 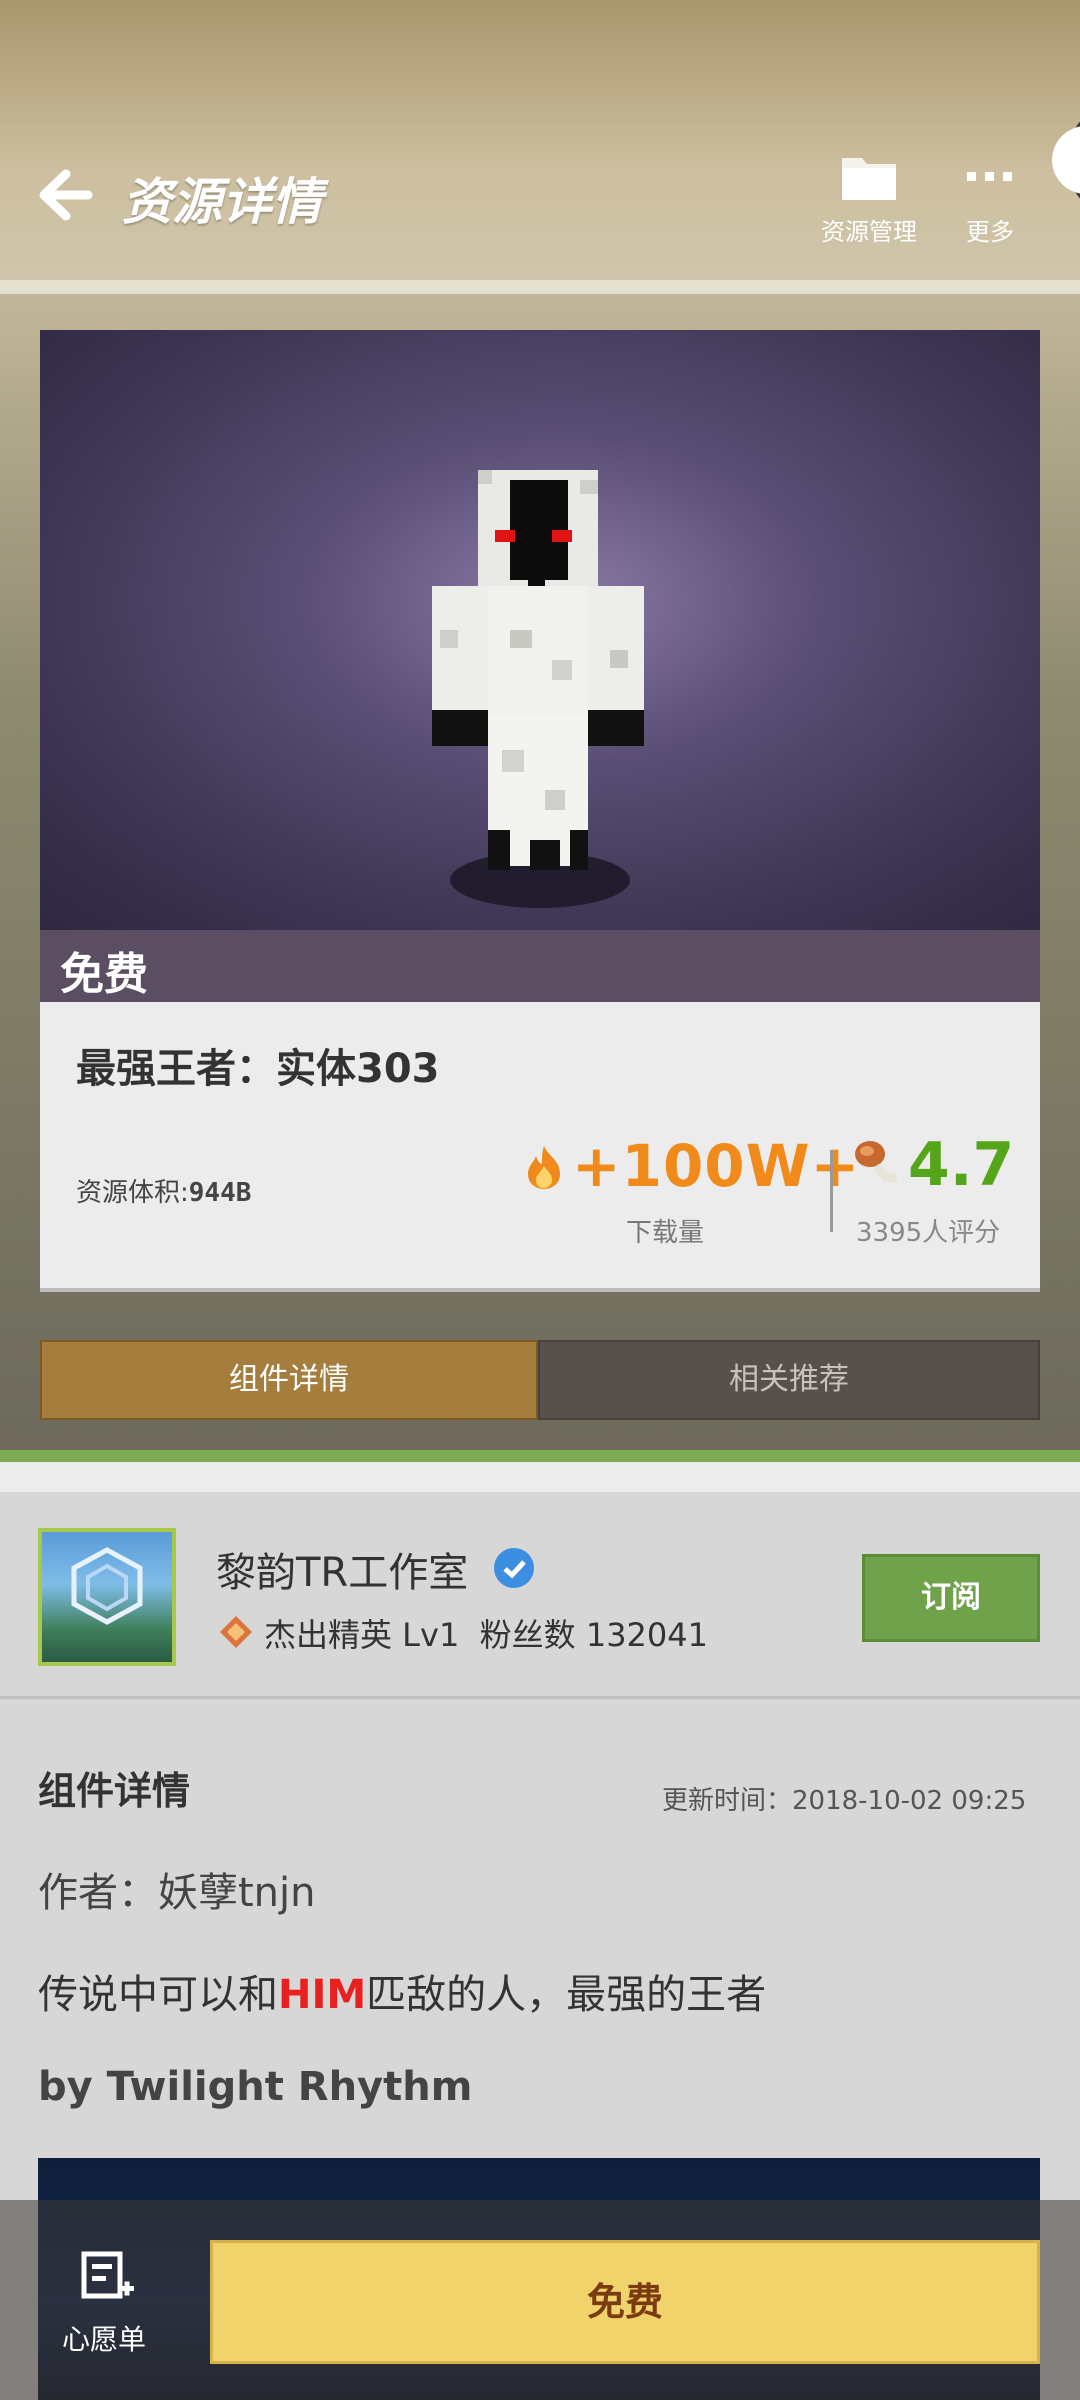 I want to click on wishlist-icon, so click(x=108, y=2278).